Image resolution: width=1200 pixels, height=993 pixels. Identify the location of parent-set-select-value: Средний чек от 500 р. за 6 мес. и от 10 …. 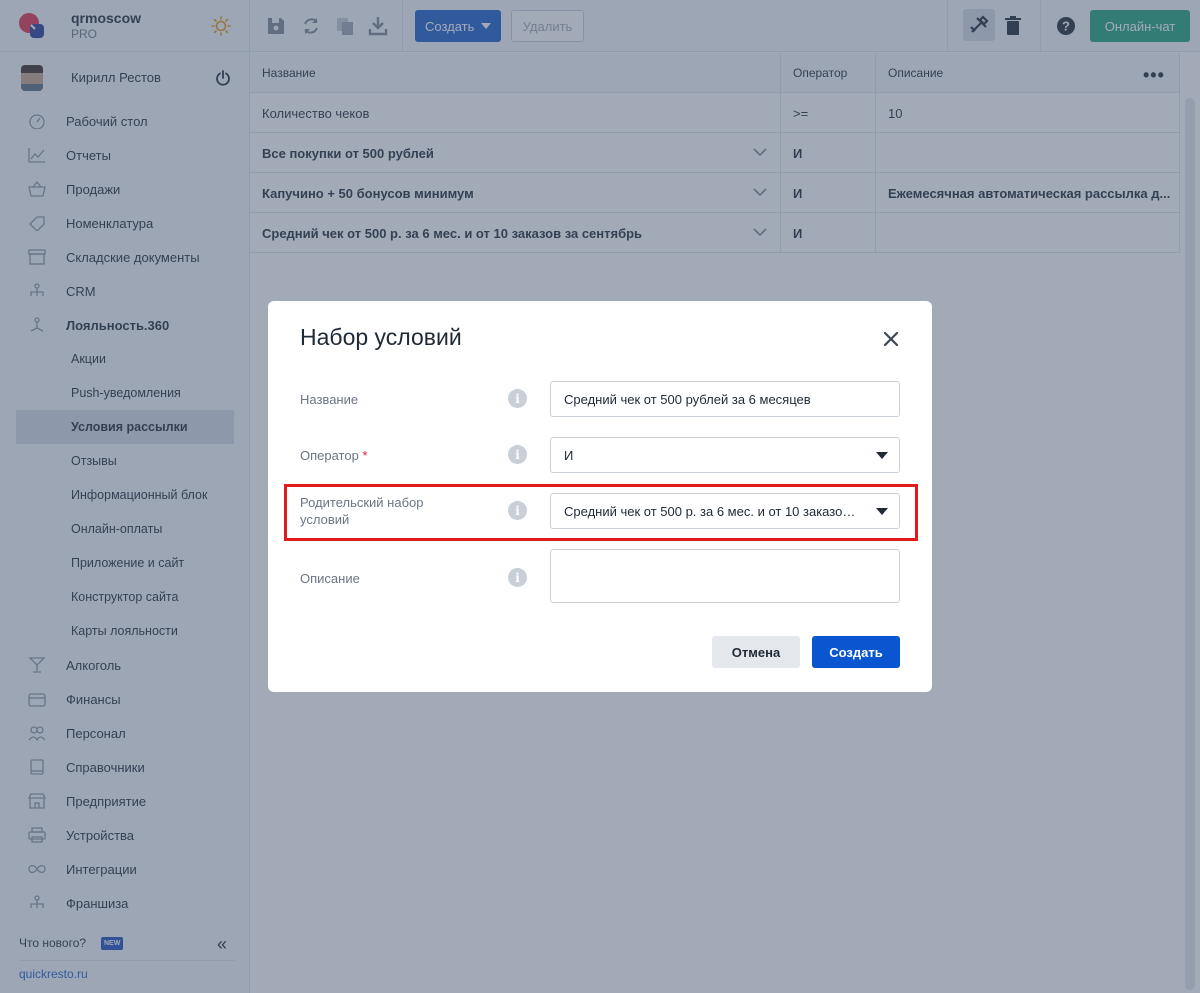
(712, 511).